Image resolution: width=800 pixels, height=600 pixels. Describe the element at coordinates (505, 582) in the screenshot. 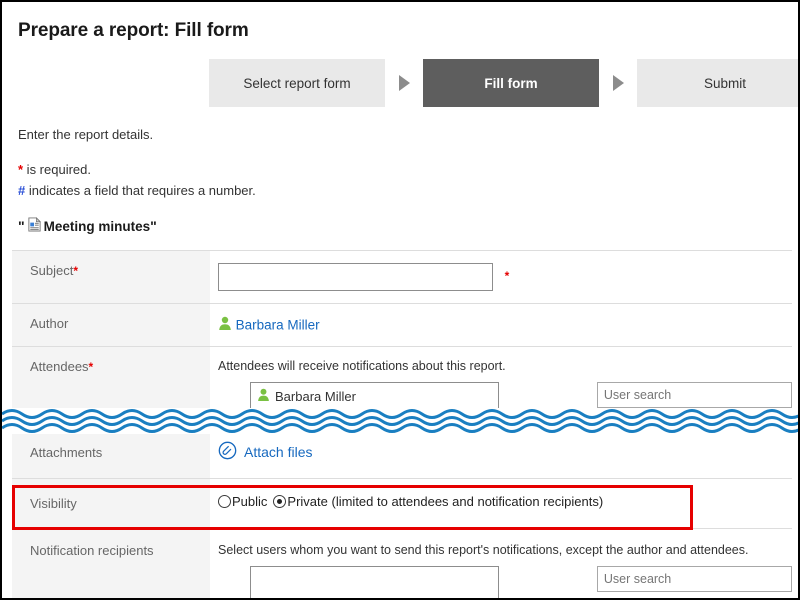

I see `notification-recipients-controls` at that location.